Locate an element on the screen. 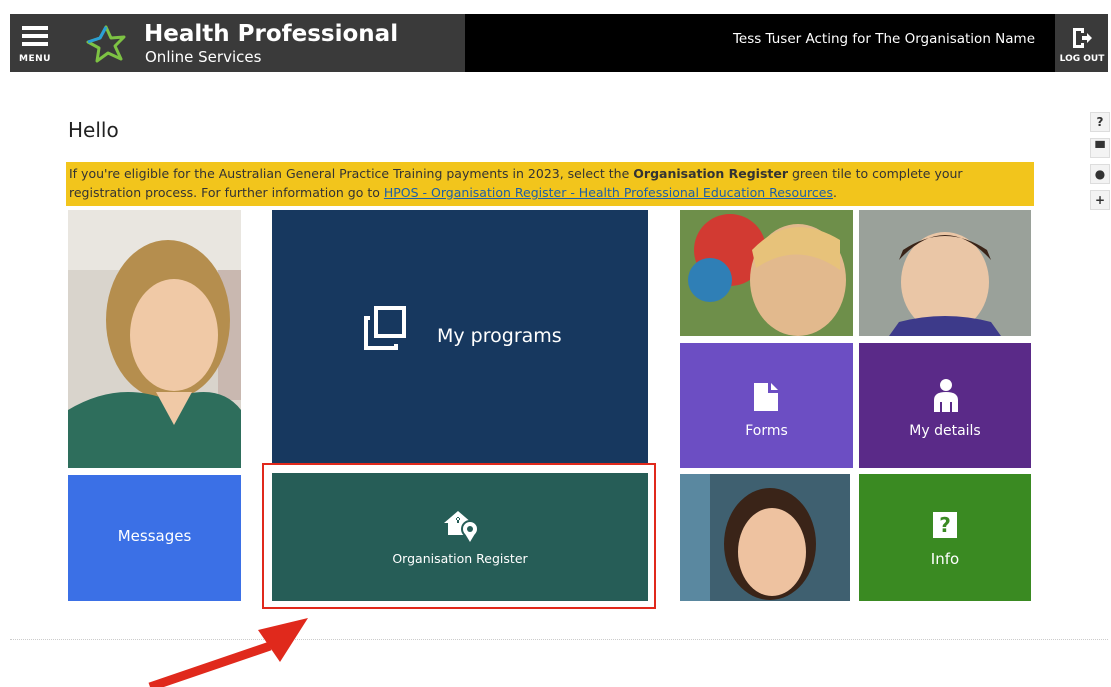 The image size is (1111, 687). tile-forms: Forms is located at coordinates (766, 405).